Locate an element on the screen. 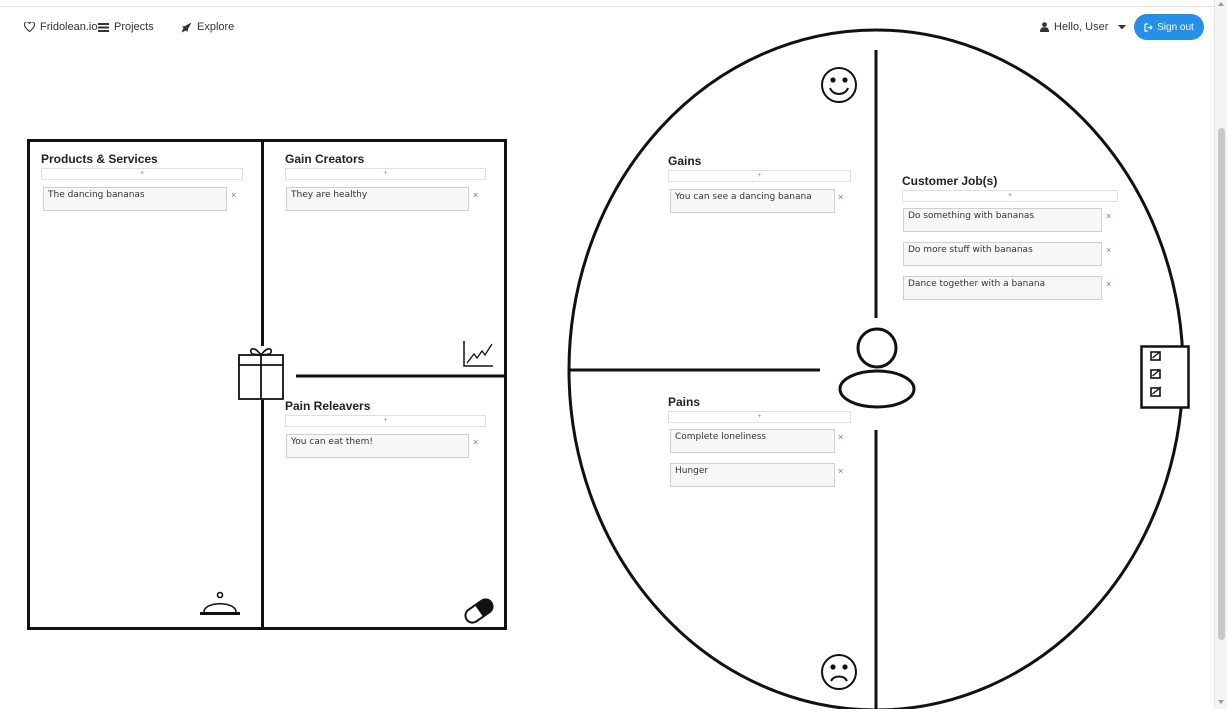 The width and height of the screenshot is (1227, 709). gain-creators-entry: They are healthy is located at coordinates (377, 199).